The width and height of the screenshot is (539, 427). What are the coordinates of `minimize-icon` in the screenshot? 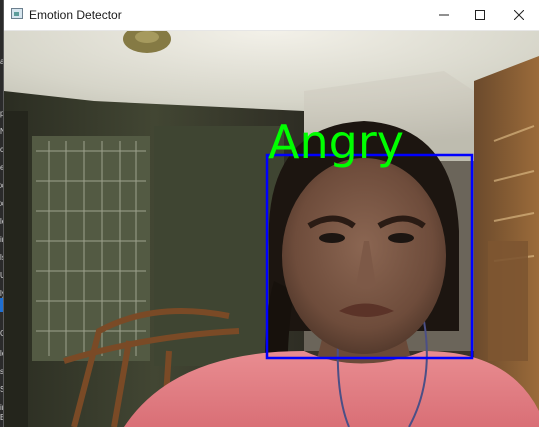 It's located at (444, 15).